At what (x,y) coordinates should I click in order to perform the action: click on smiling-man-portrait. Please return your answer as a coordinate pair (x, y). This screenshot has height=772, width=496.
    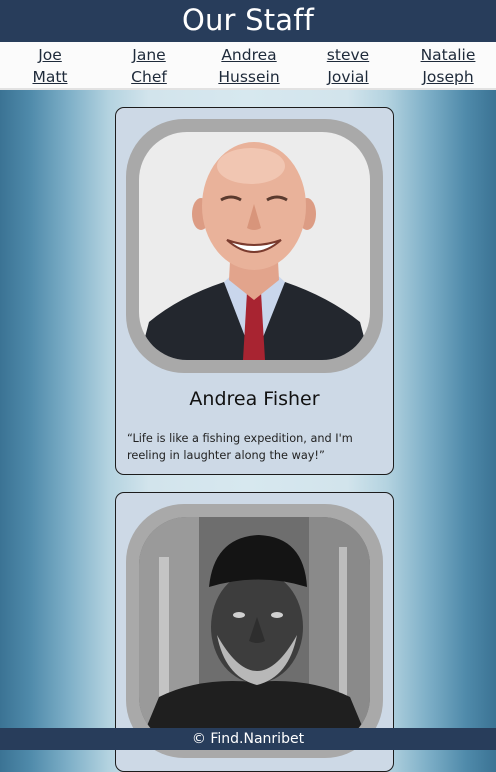
    Looking at the image, I should click on (254, 246).